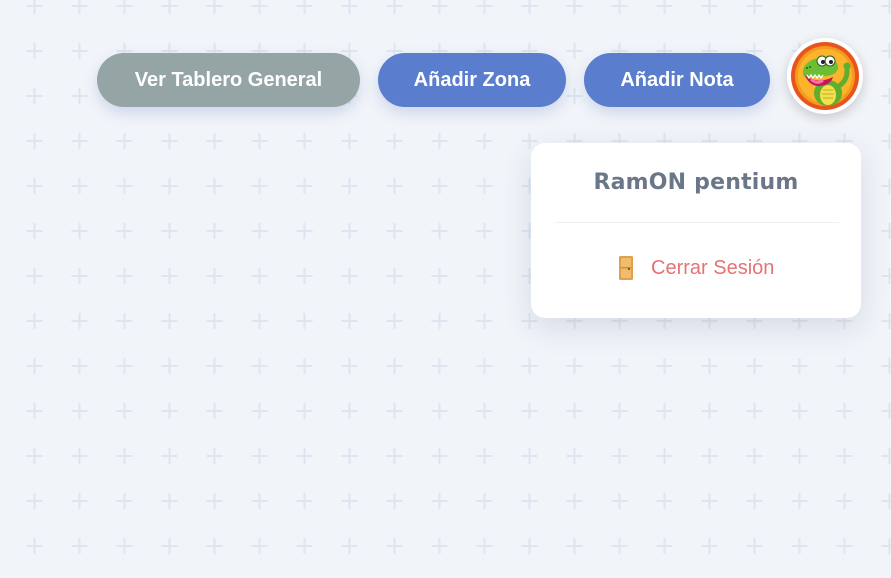  Describe the element at coordinates (713, 267) in the screenshot. I see `logout-label: Cerrar Sesión` at that location.